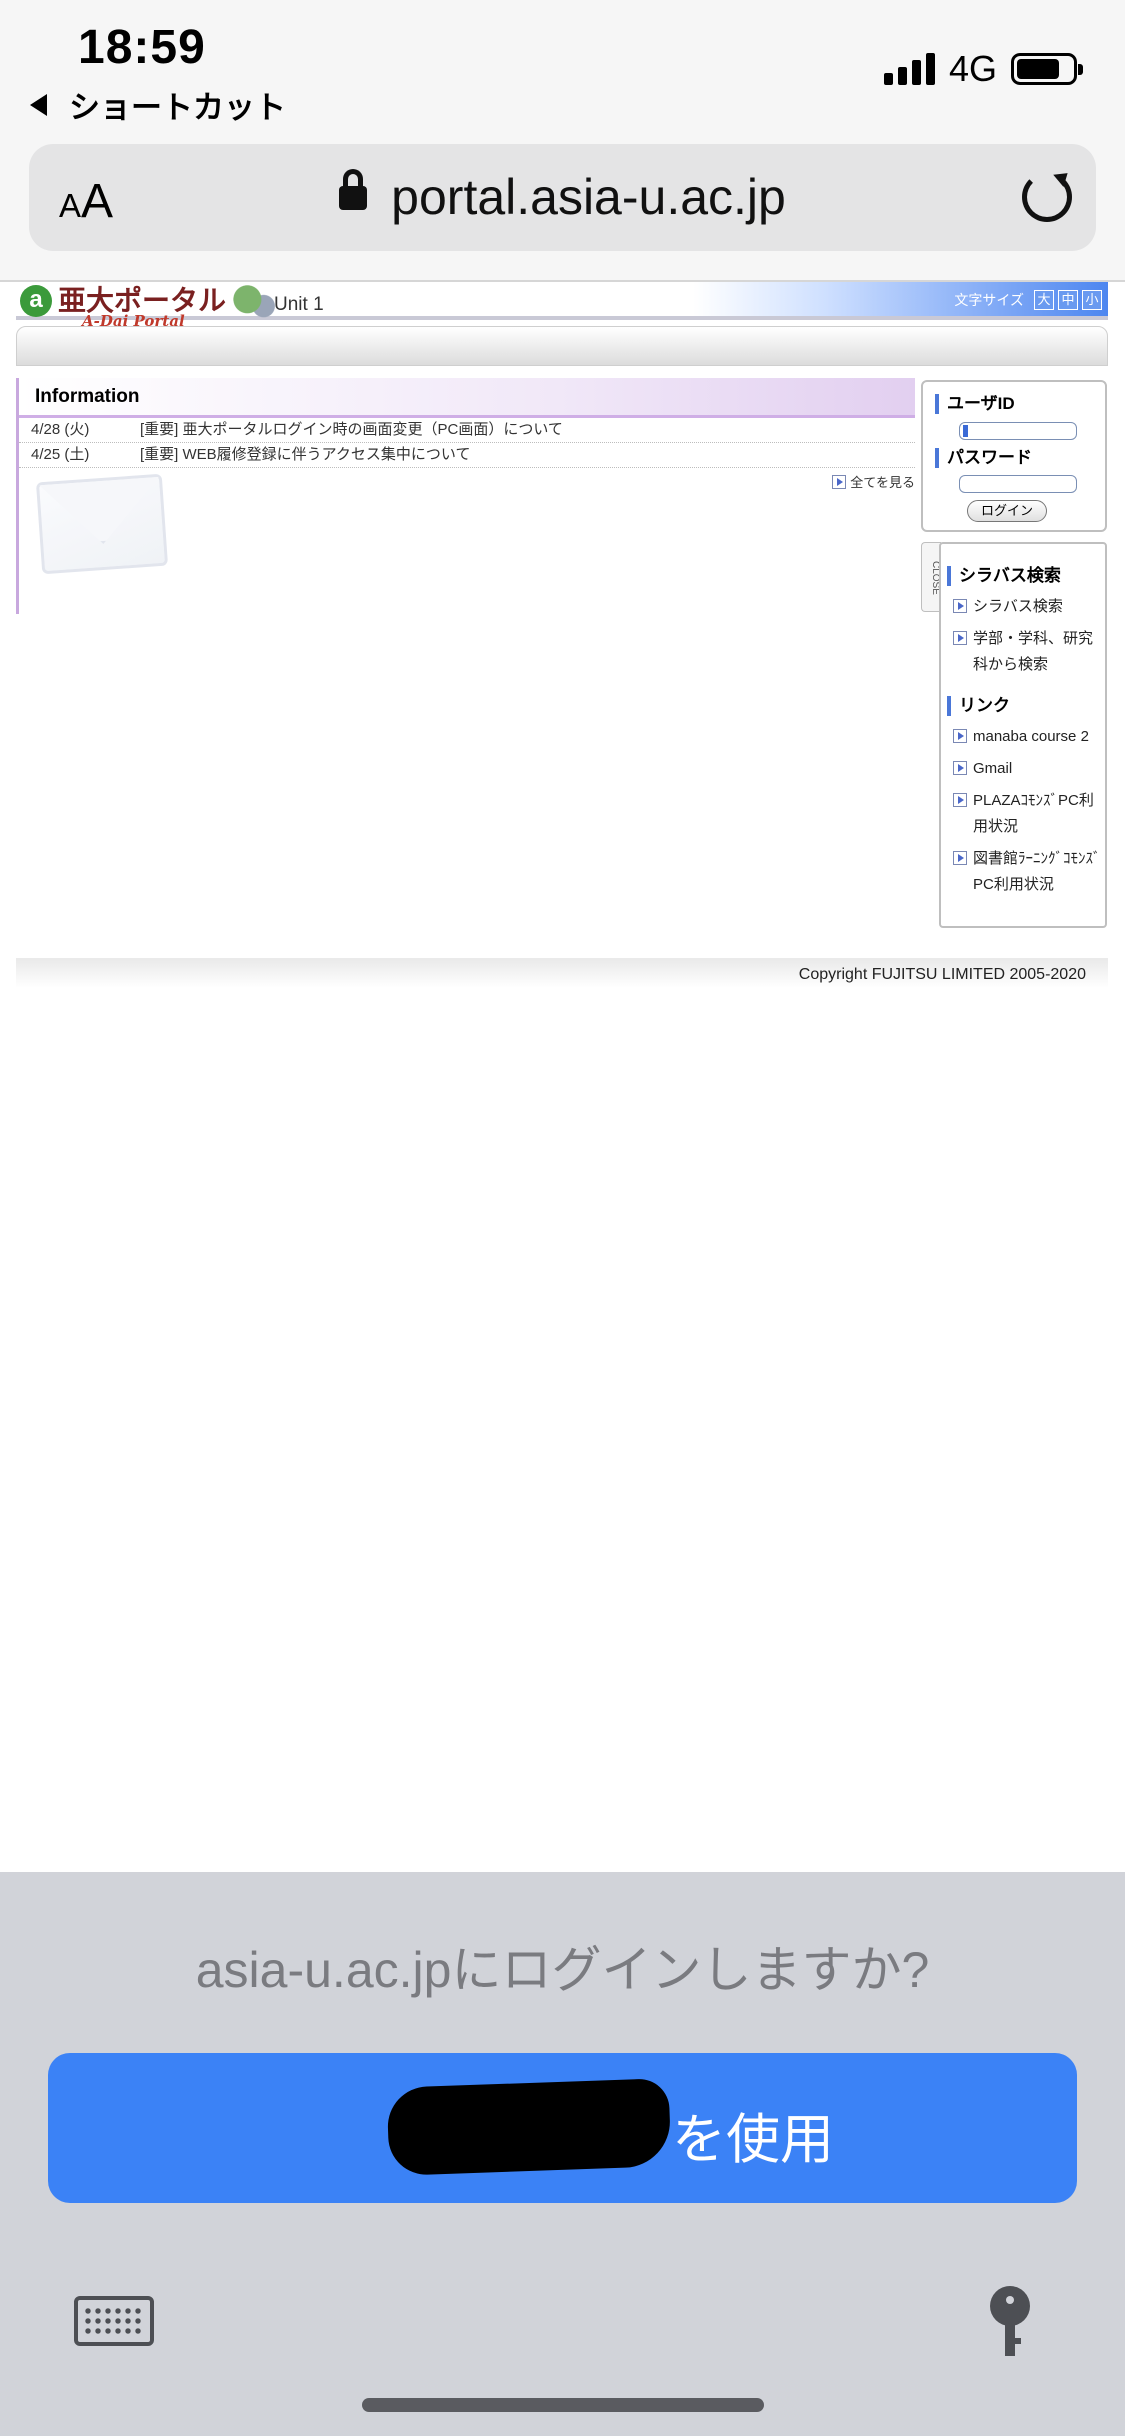  Describe the element at coordinates (351, 430) in the screenshot. I see `info-link: [重要] 亜大ポータルログイン時の画面変更（PC画面）について` at that location.